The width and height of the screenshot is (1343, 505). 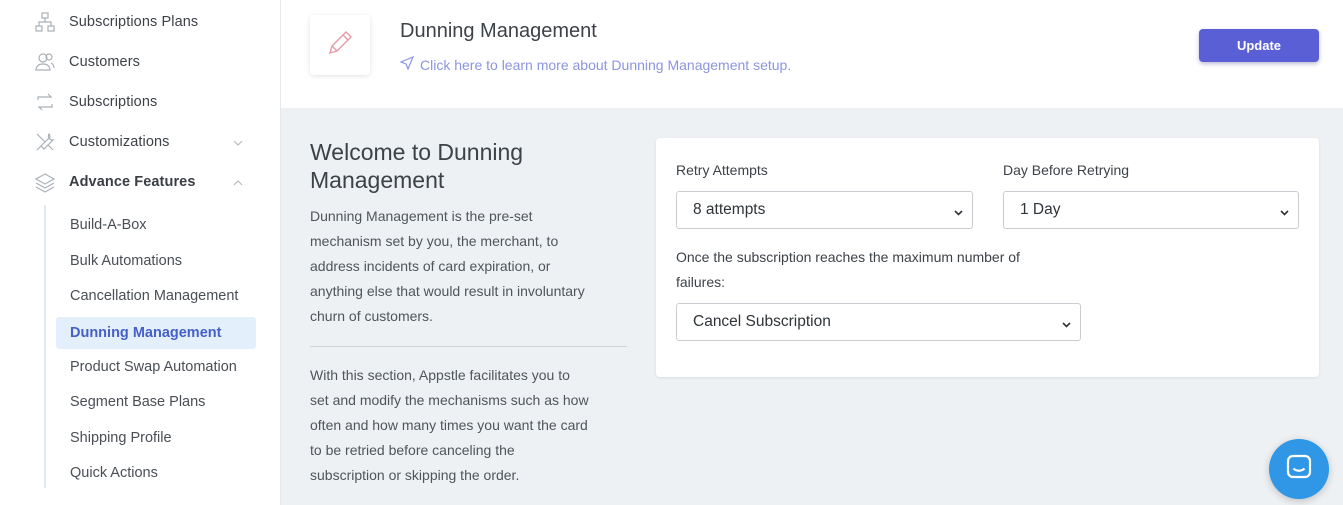 I want to click on chat-icon, so click(x=1299, y=469).